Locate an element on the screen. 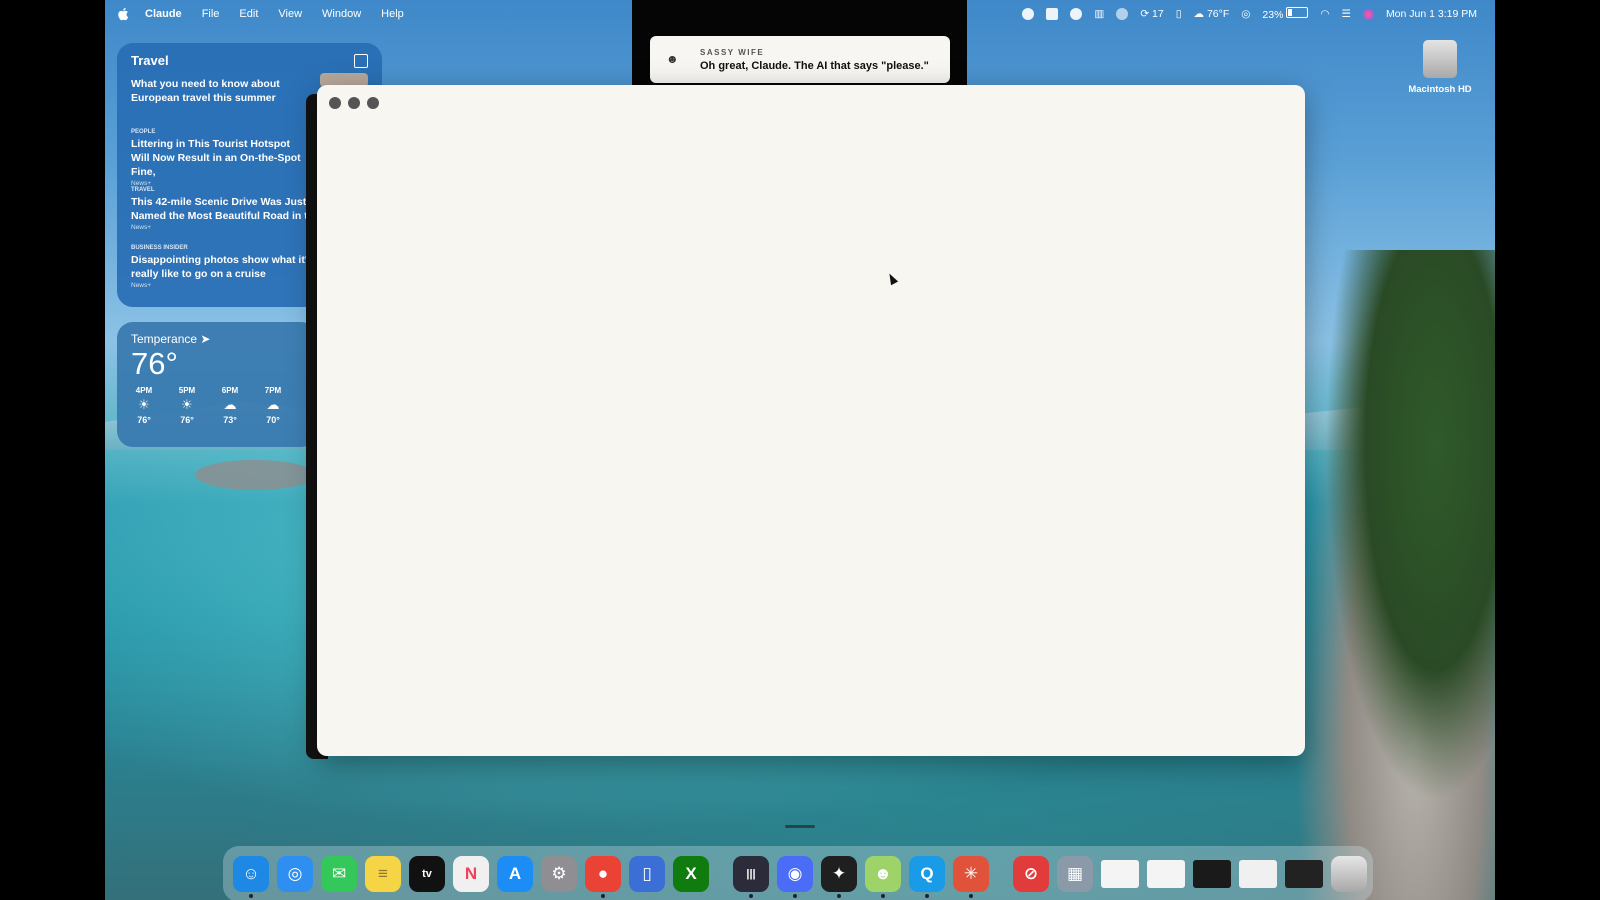  battery-icon is located at coordinates (1297, 12).